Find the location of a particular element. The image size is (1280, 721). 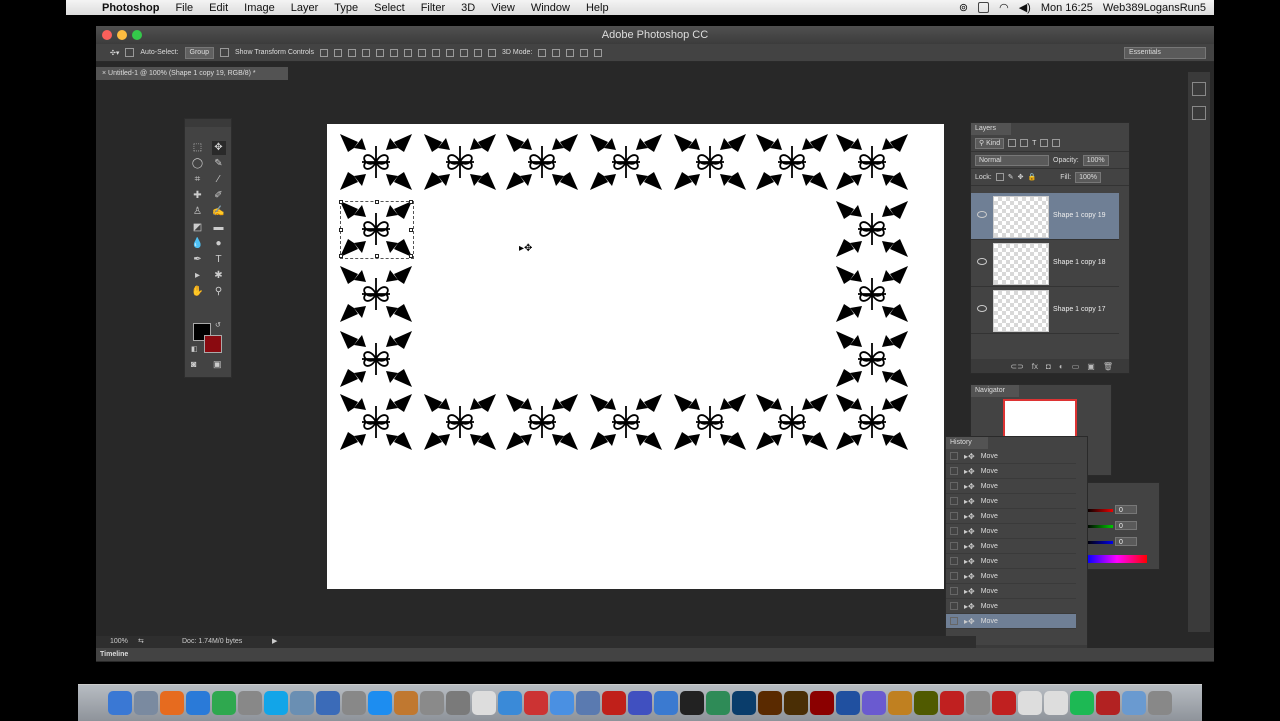

clock: Mon 16:25 is located at coordinates (1067, 8).